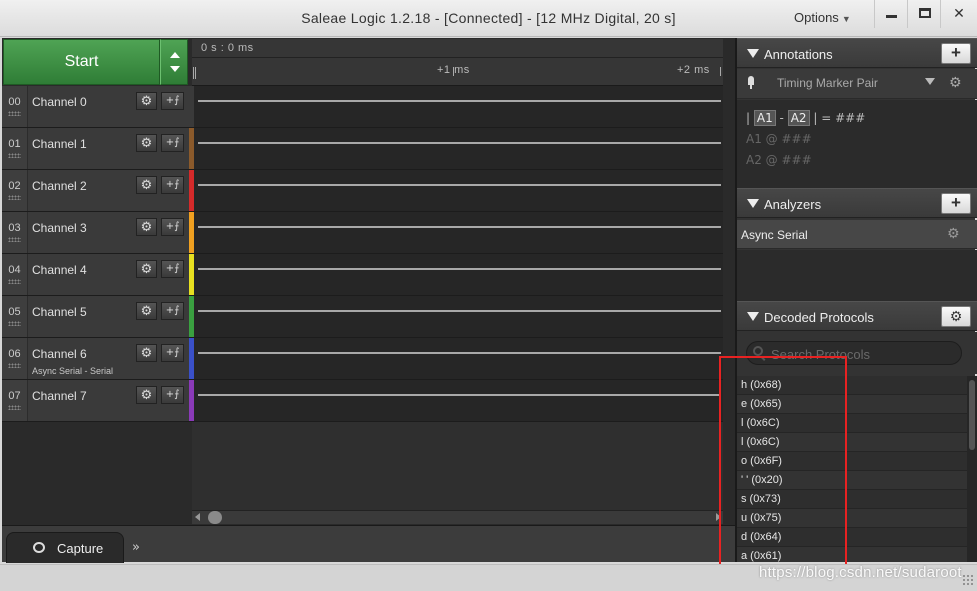  What do you see at coordinates (857, 234) in the screenshot?
I see `analyzer-item: Async Serial ⚙` at bounding box center [857, 234].